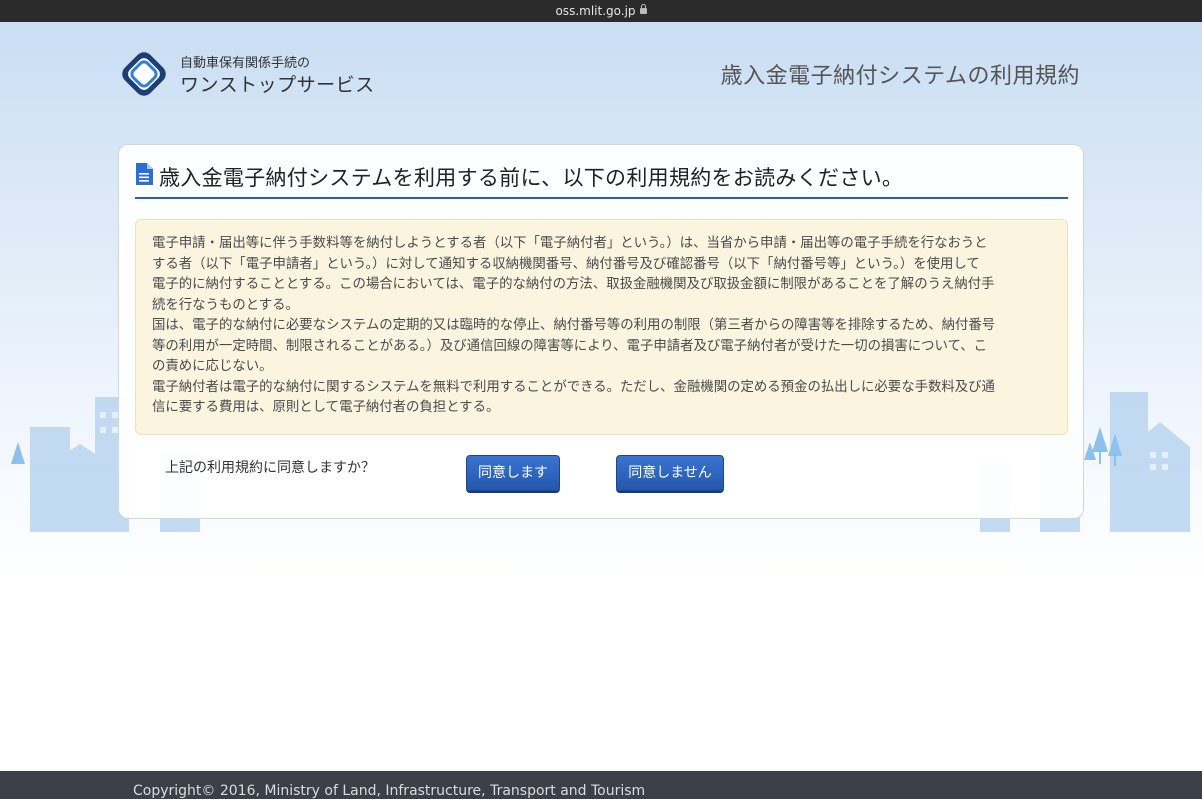 The width and height of the screenshot is (1202, 799). What do you see at coordinates (212, 366) in the screenshot?
I see `terms-line: の責めに応じない。` at bounding box center [212, 366].